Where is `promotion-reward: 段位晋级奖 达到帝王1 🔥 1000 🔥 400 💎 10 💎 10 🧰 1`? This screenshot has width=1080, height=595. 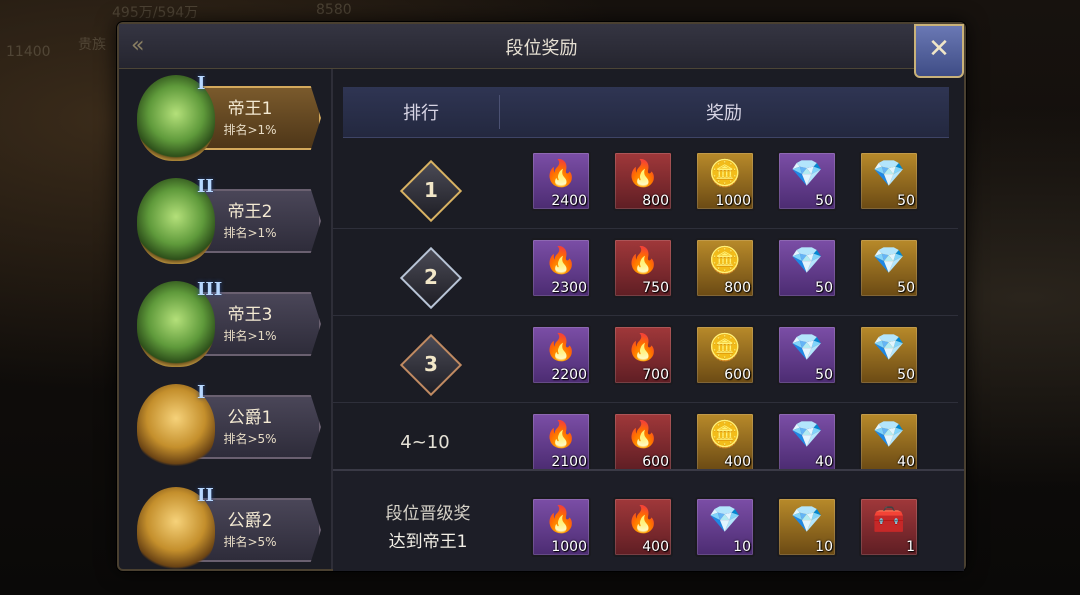
promotion-reward: 段位晋级奖 达到帝王1 🔥 1000 🔥 400 💎 10 💎 10 🧰 1 is located at coordinates (648, 520).